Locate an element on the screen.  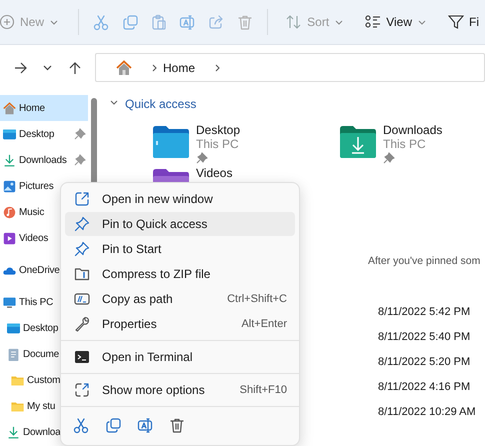
monitor-icon is located at coordinates (9, 302).